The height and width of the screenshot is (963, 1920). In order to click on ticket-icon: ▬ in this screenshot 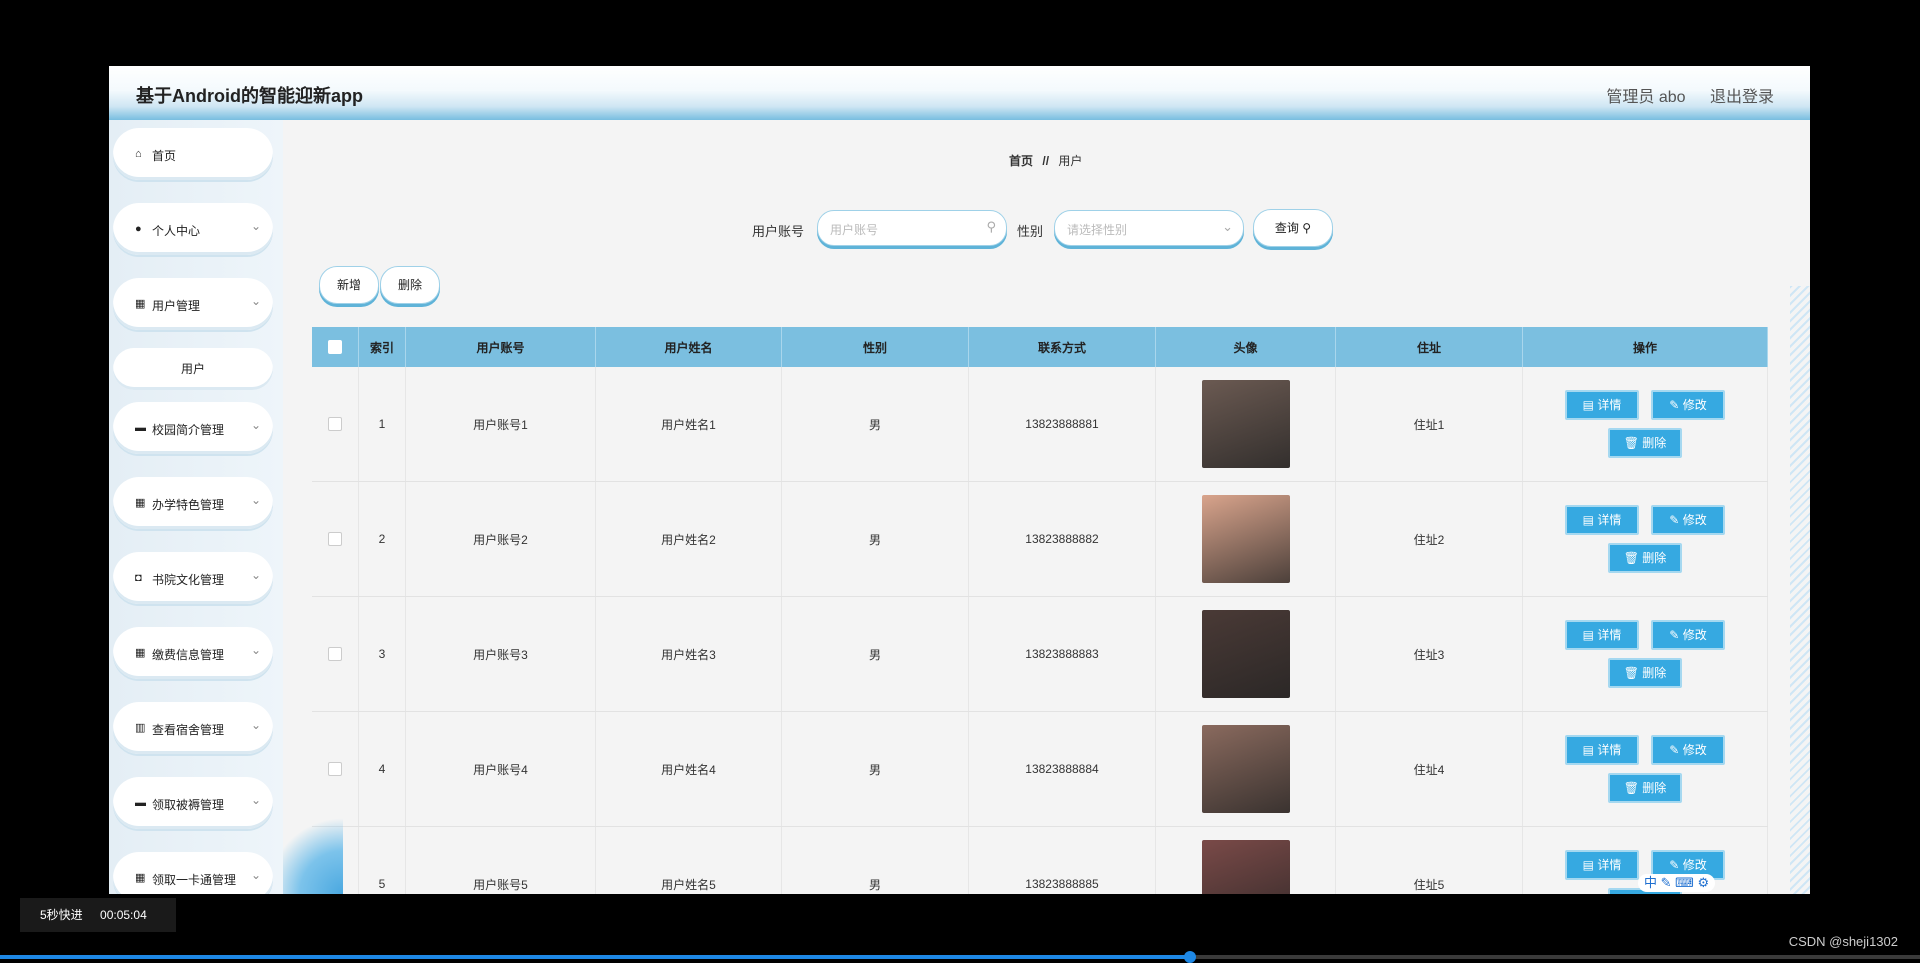, I will do `click(140, 428)`.